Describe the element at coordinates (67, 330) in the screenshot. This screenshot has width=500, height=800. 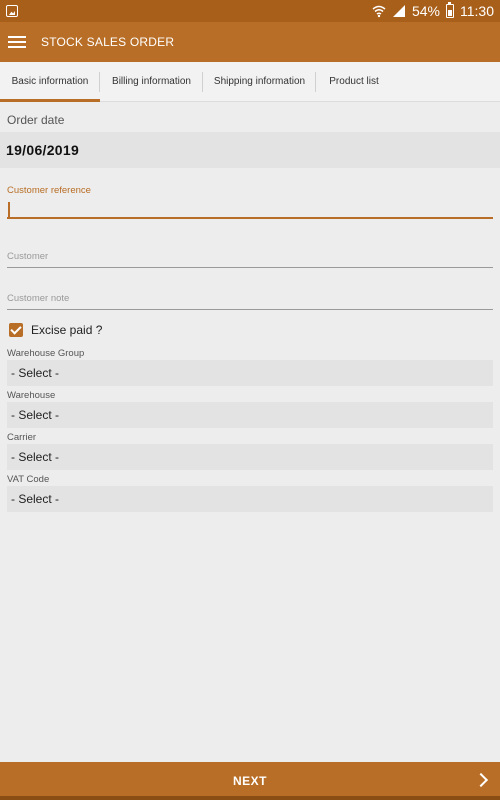
I see `excise-paid-label: Excise paid ?` at that location.